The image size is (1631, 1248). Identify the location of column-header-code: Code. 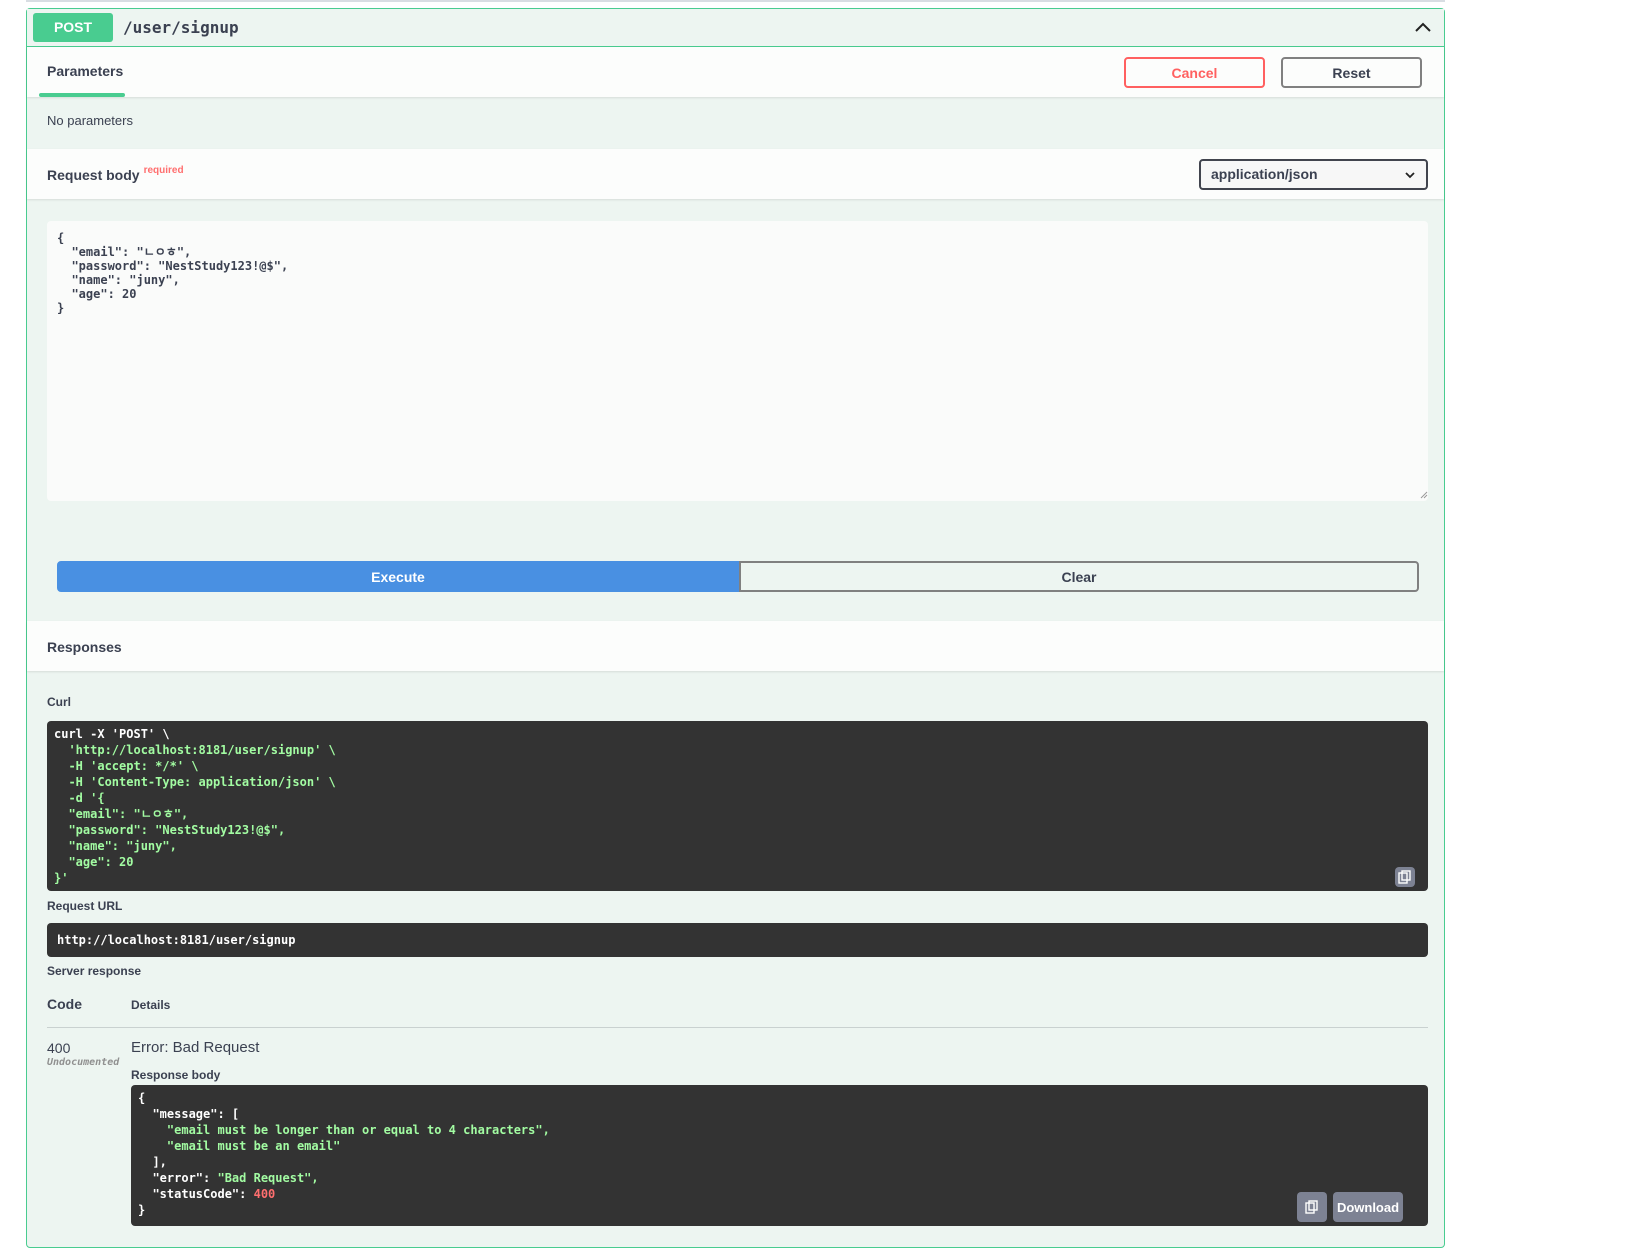
(64, 1004).